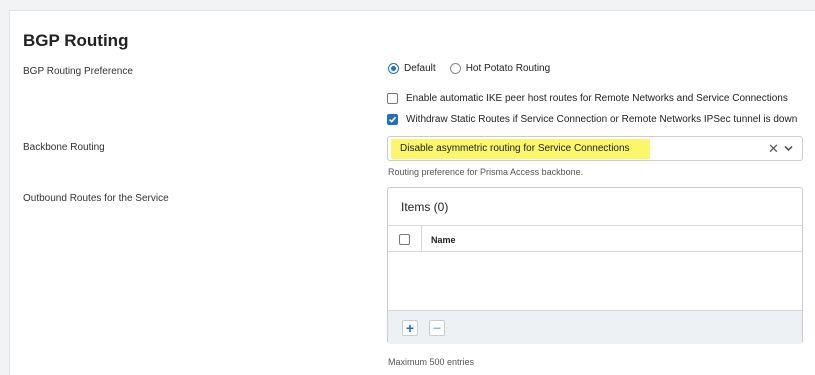  I want to click on column-name-header: Name, so click(443, 240).